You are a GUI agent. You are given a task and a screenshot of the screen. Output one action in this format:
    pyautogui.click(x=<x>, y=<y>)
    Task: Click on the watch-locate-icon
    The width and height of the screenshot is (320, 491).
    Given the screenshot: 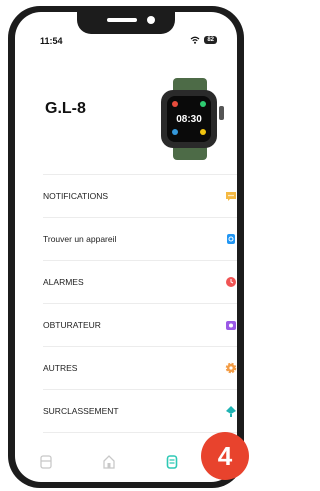 What is the action you would take?
    pyautogui.click(x=231, y=239)
    